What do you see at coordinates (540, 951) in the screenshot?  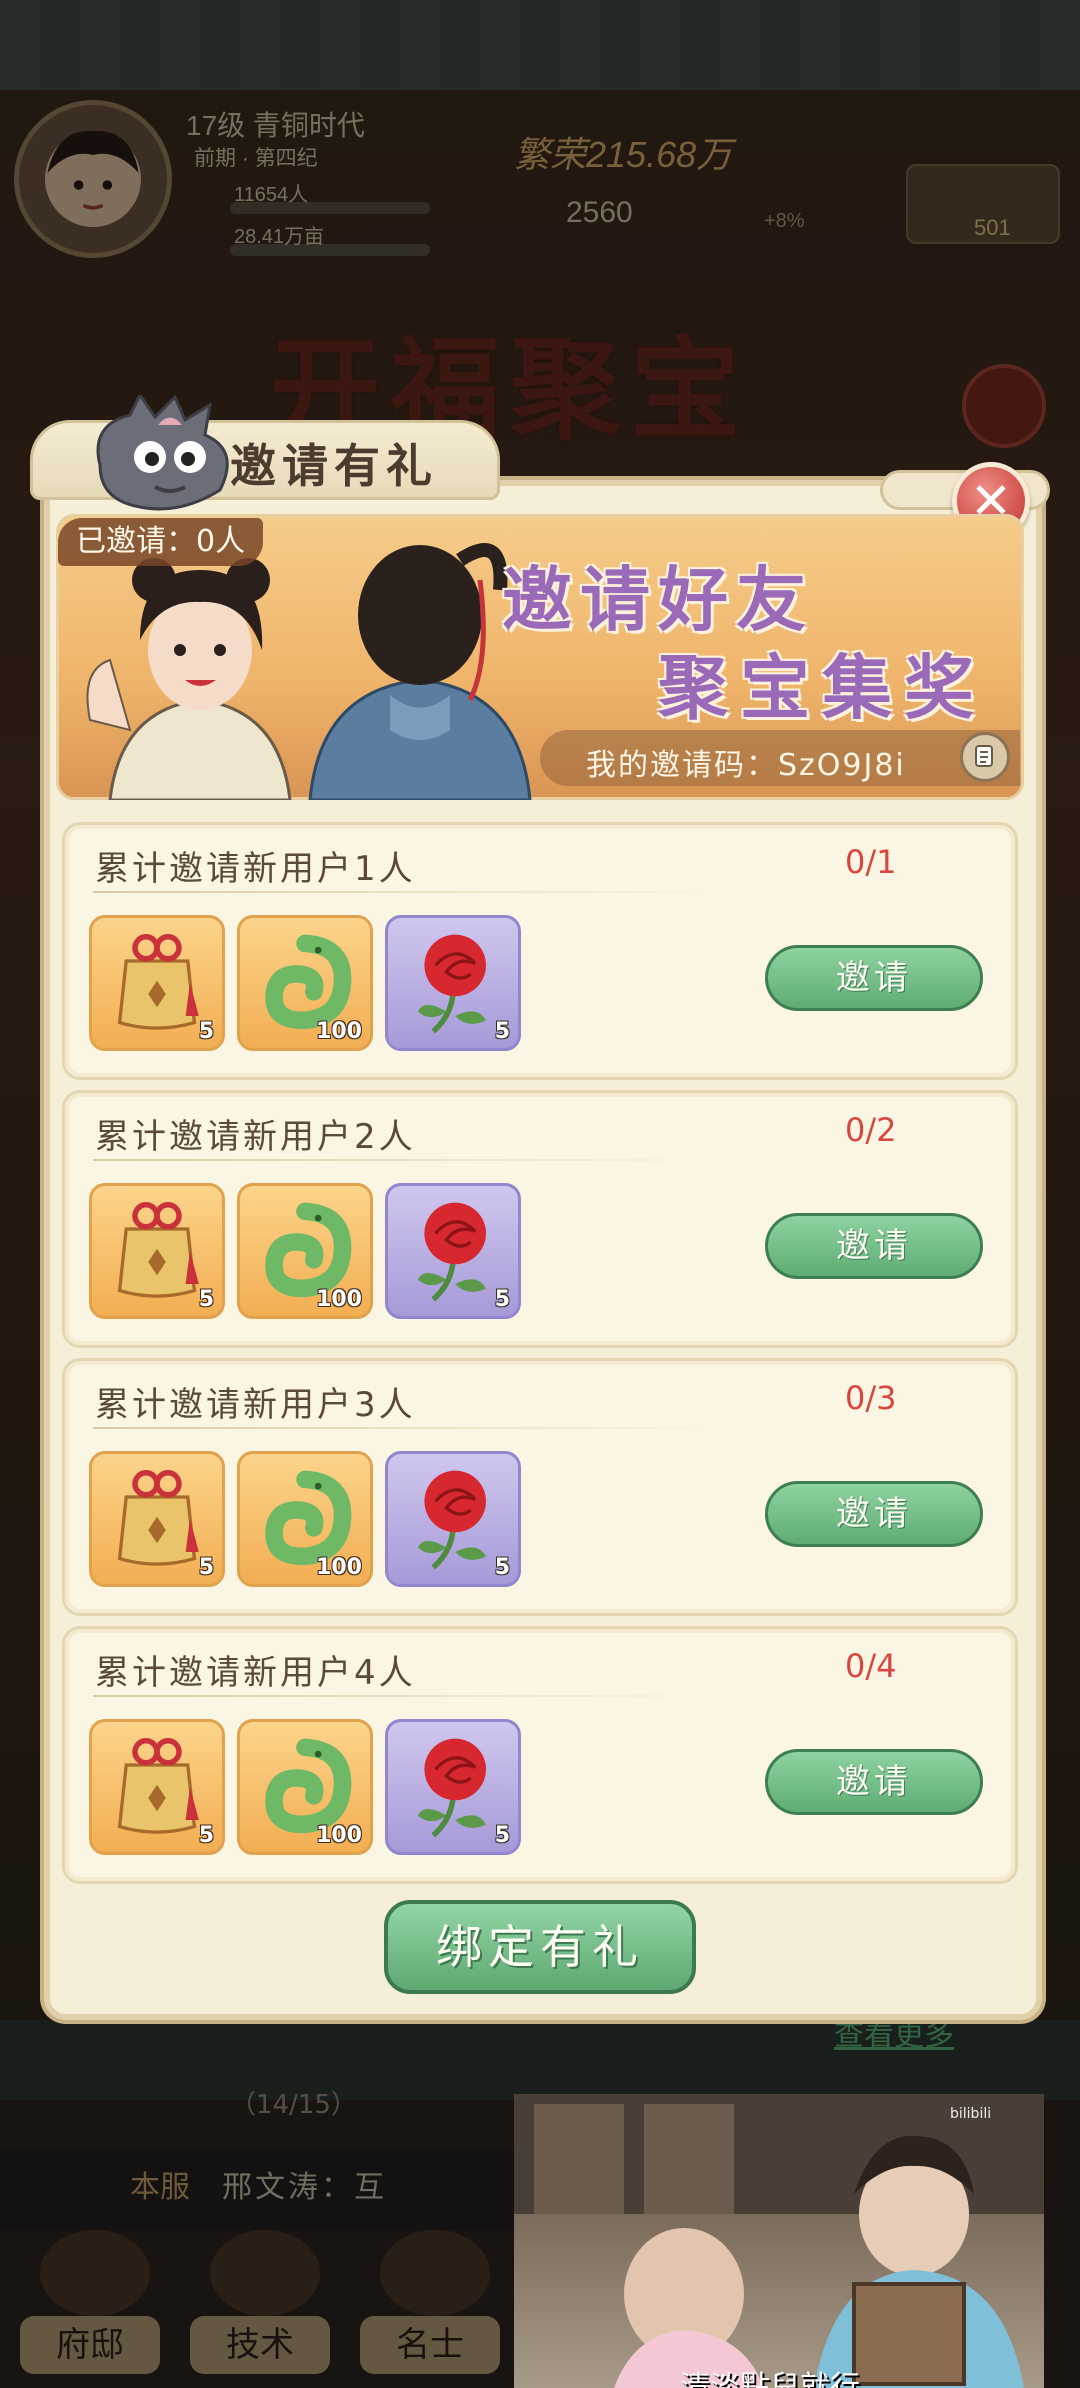 I see `task-card-1: 累计邀请新用户1人 0/1 5 100 5 邀请` at bounding box center [540, 951].